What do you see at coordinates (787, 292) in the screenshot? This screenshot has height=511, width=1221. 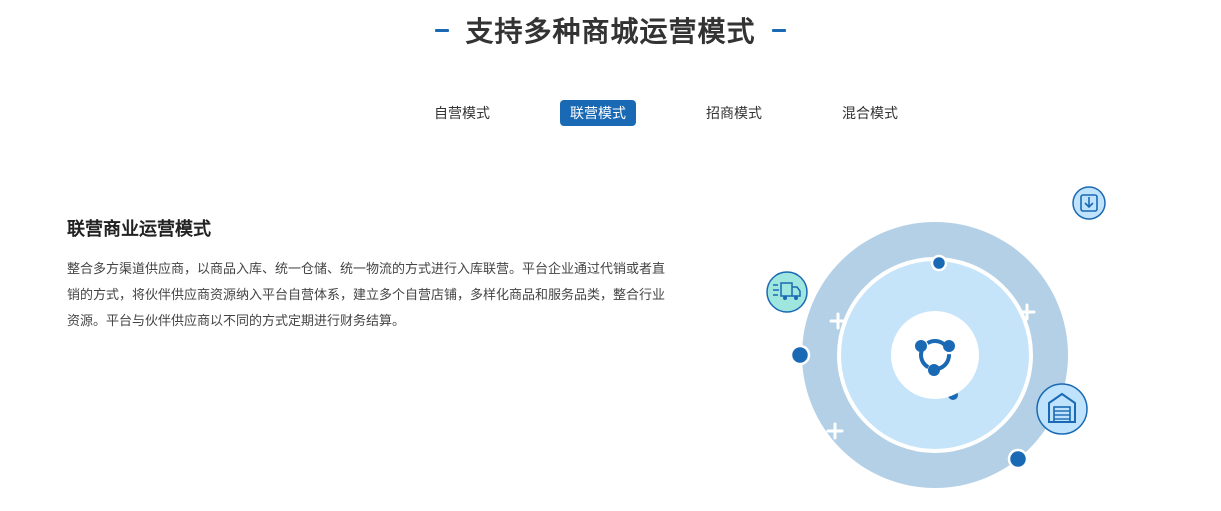 I see `delivery-truck-icon` at bounding box center [787, 292].